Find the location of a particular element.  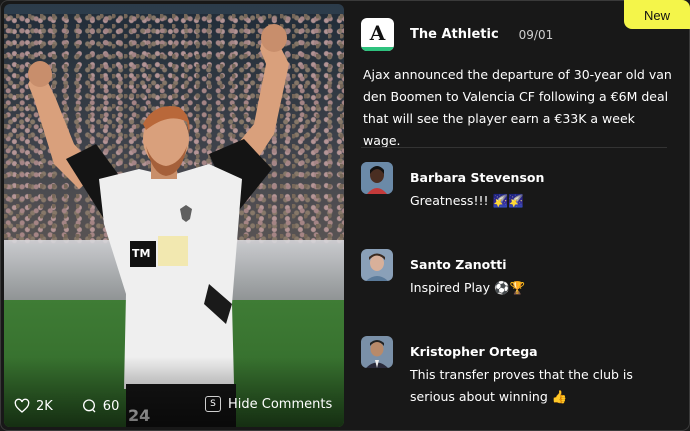

logo-accent-bar is located at coordinates (377, 49).